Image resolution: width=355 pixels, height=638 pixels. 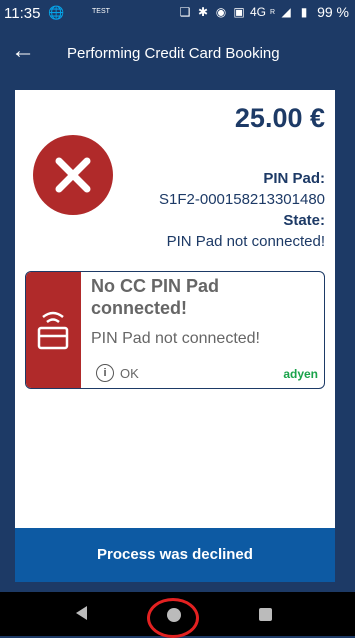 What do you see at coordinates (173, 53) in the screenshot?
I see `page-title: Performing Credit Card Booking` at bounding box center [173, 53].